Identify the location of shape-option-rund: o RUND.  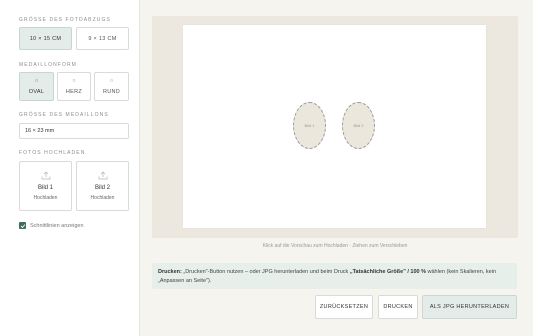
(111, 86).